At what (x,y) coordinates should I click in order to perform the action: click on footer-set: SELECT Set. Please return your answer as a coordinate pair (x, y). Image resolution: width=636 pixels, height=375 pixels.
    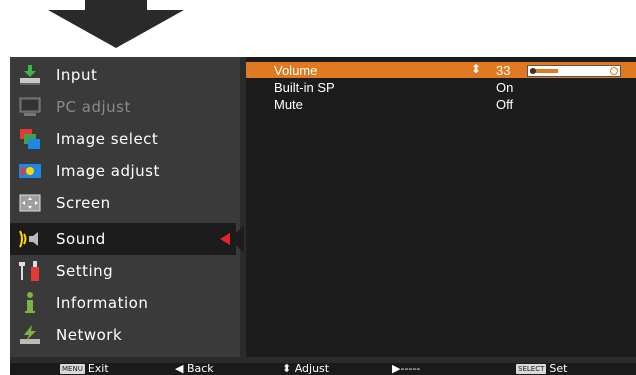
    Looking at the image, I should click on (541, 369).